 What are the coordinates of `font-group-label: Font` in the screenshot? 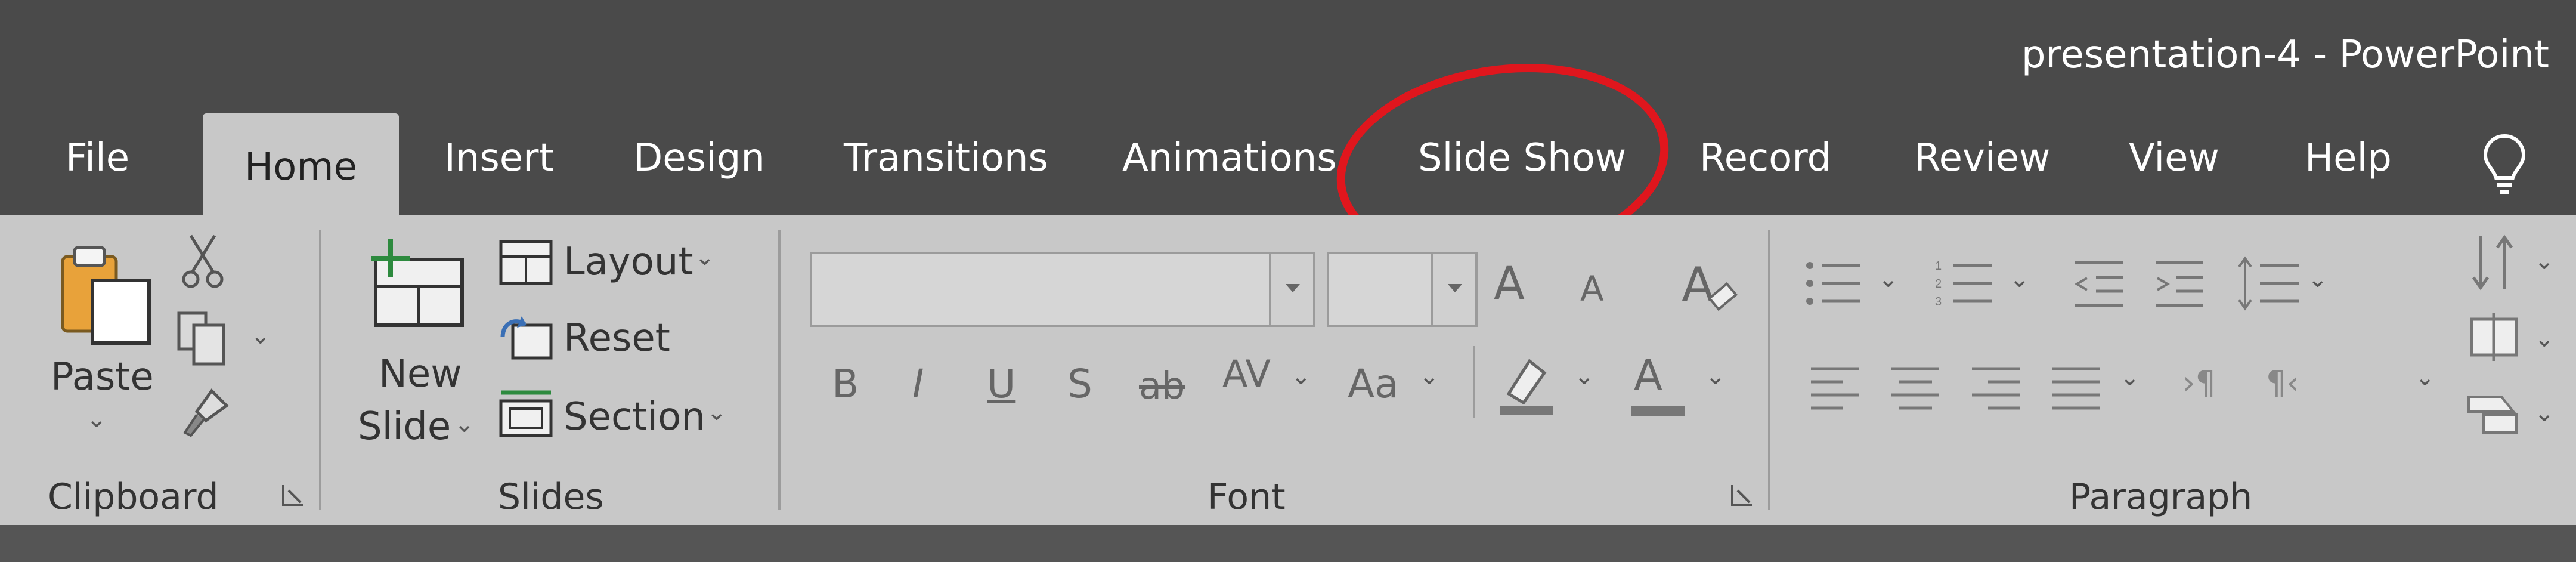 It's located at (1247, 497).